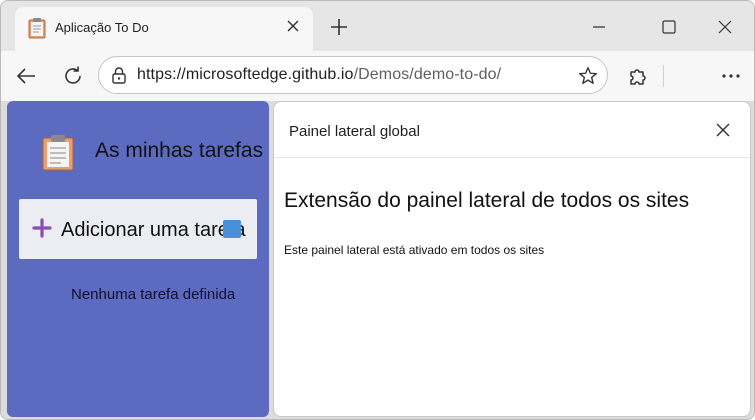  Describe the element at coordinates (179, 150) in the screenshot. I see `app-title: As minhas tarefas` at that location.